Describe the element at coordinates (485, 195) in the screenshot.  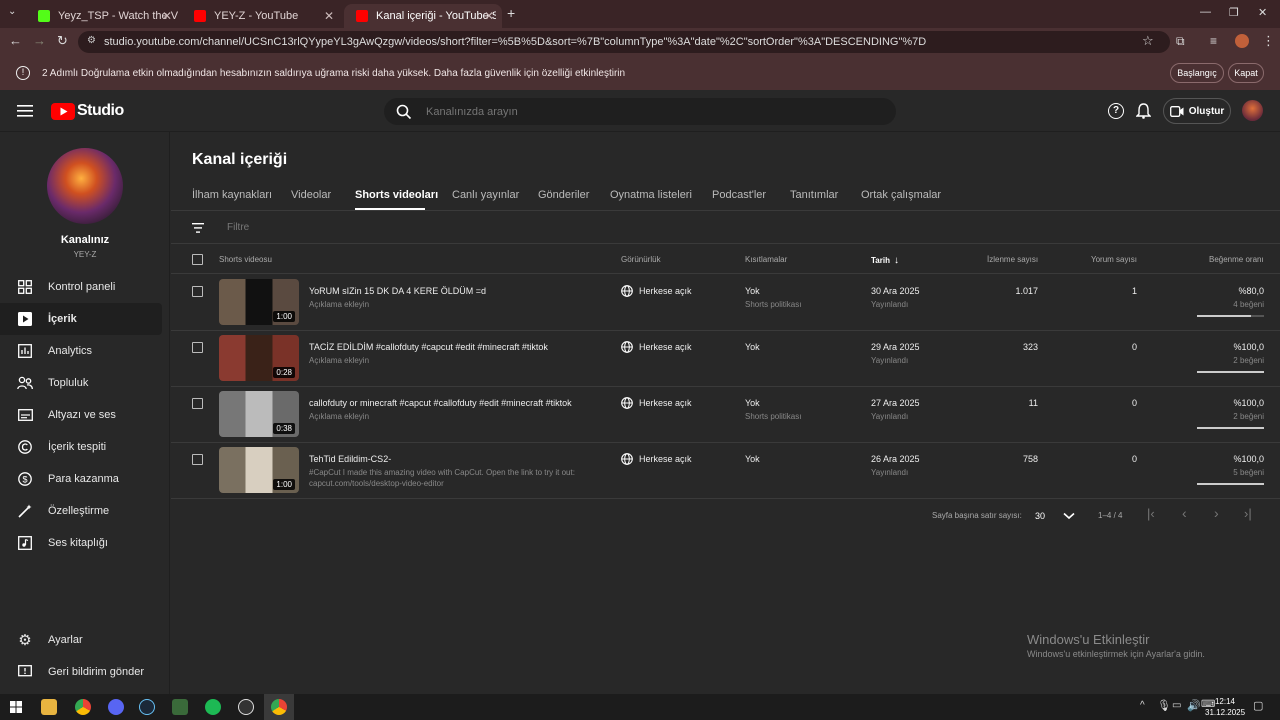
I see `tab-live: Canlı yayınlar` at that location.